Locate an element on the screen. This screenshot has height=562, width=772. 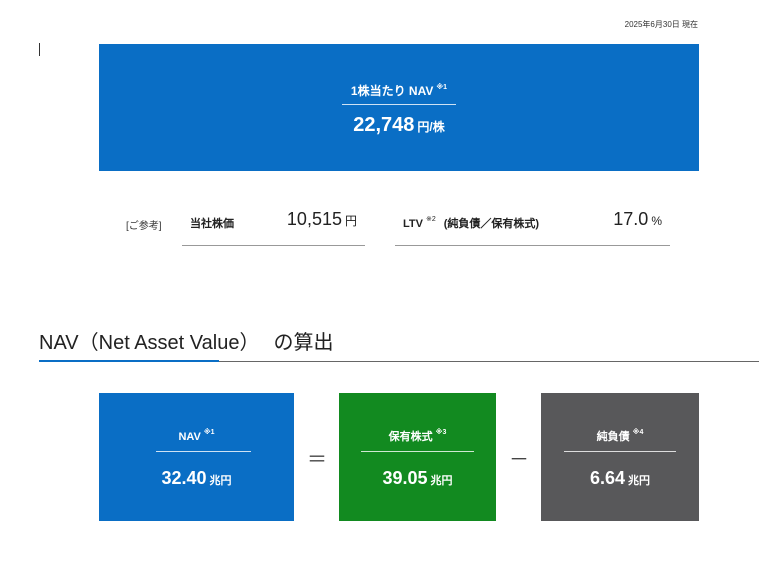
nav-total-number: 32.40 is located at coordinates (184, 478).